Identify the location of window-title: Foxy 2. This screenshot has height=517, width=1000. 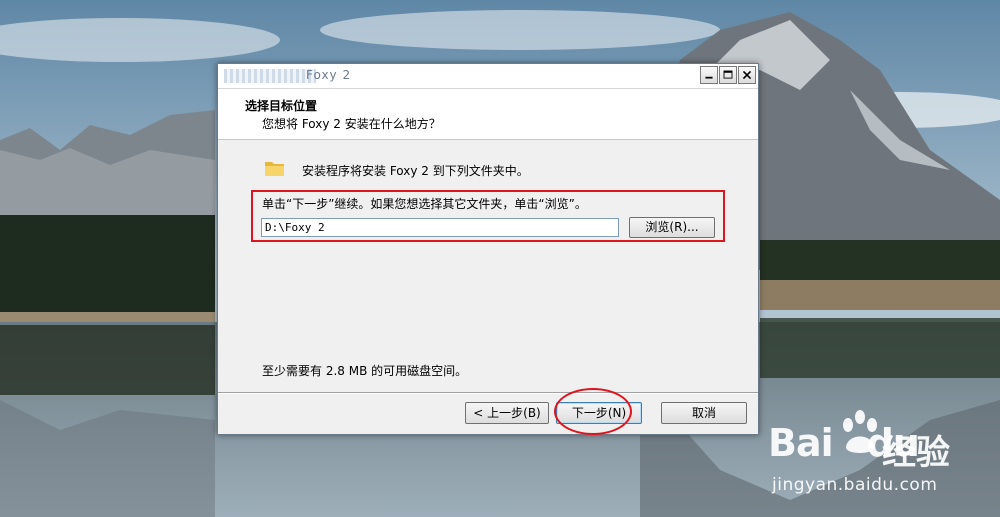
(329, 75).